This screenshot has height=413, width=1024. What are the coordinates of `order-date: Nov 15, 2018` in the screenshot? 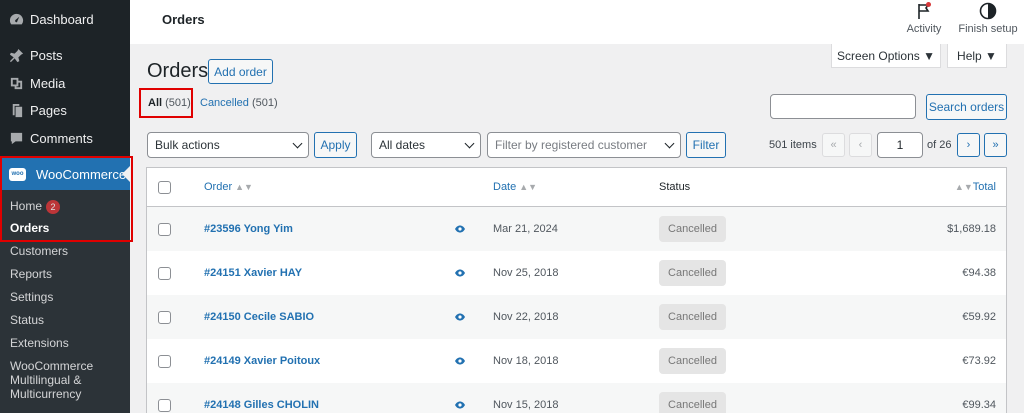 It's located at (526, 405).